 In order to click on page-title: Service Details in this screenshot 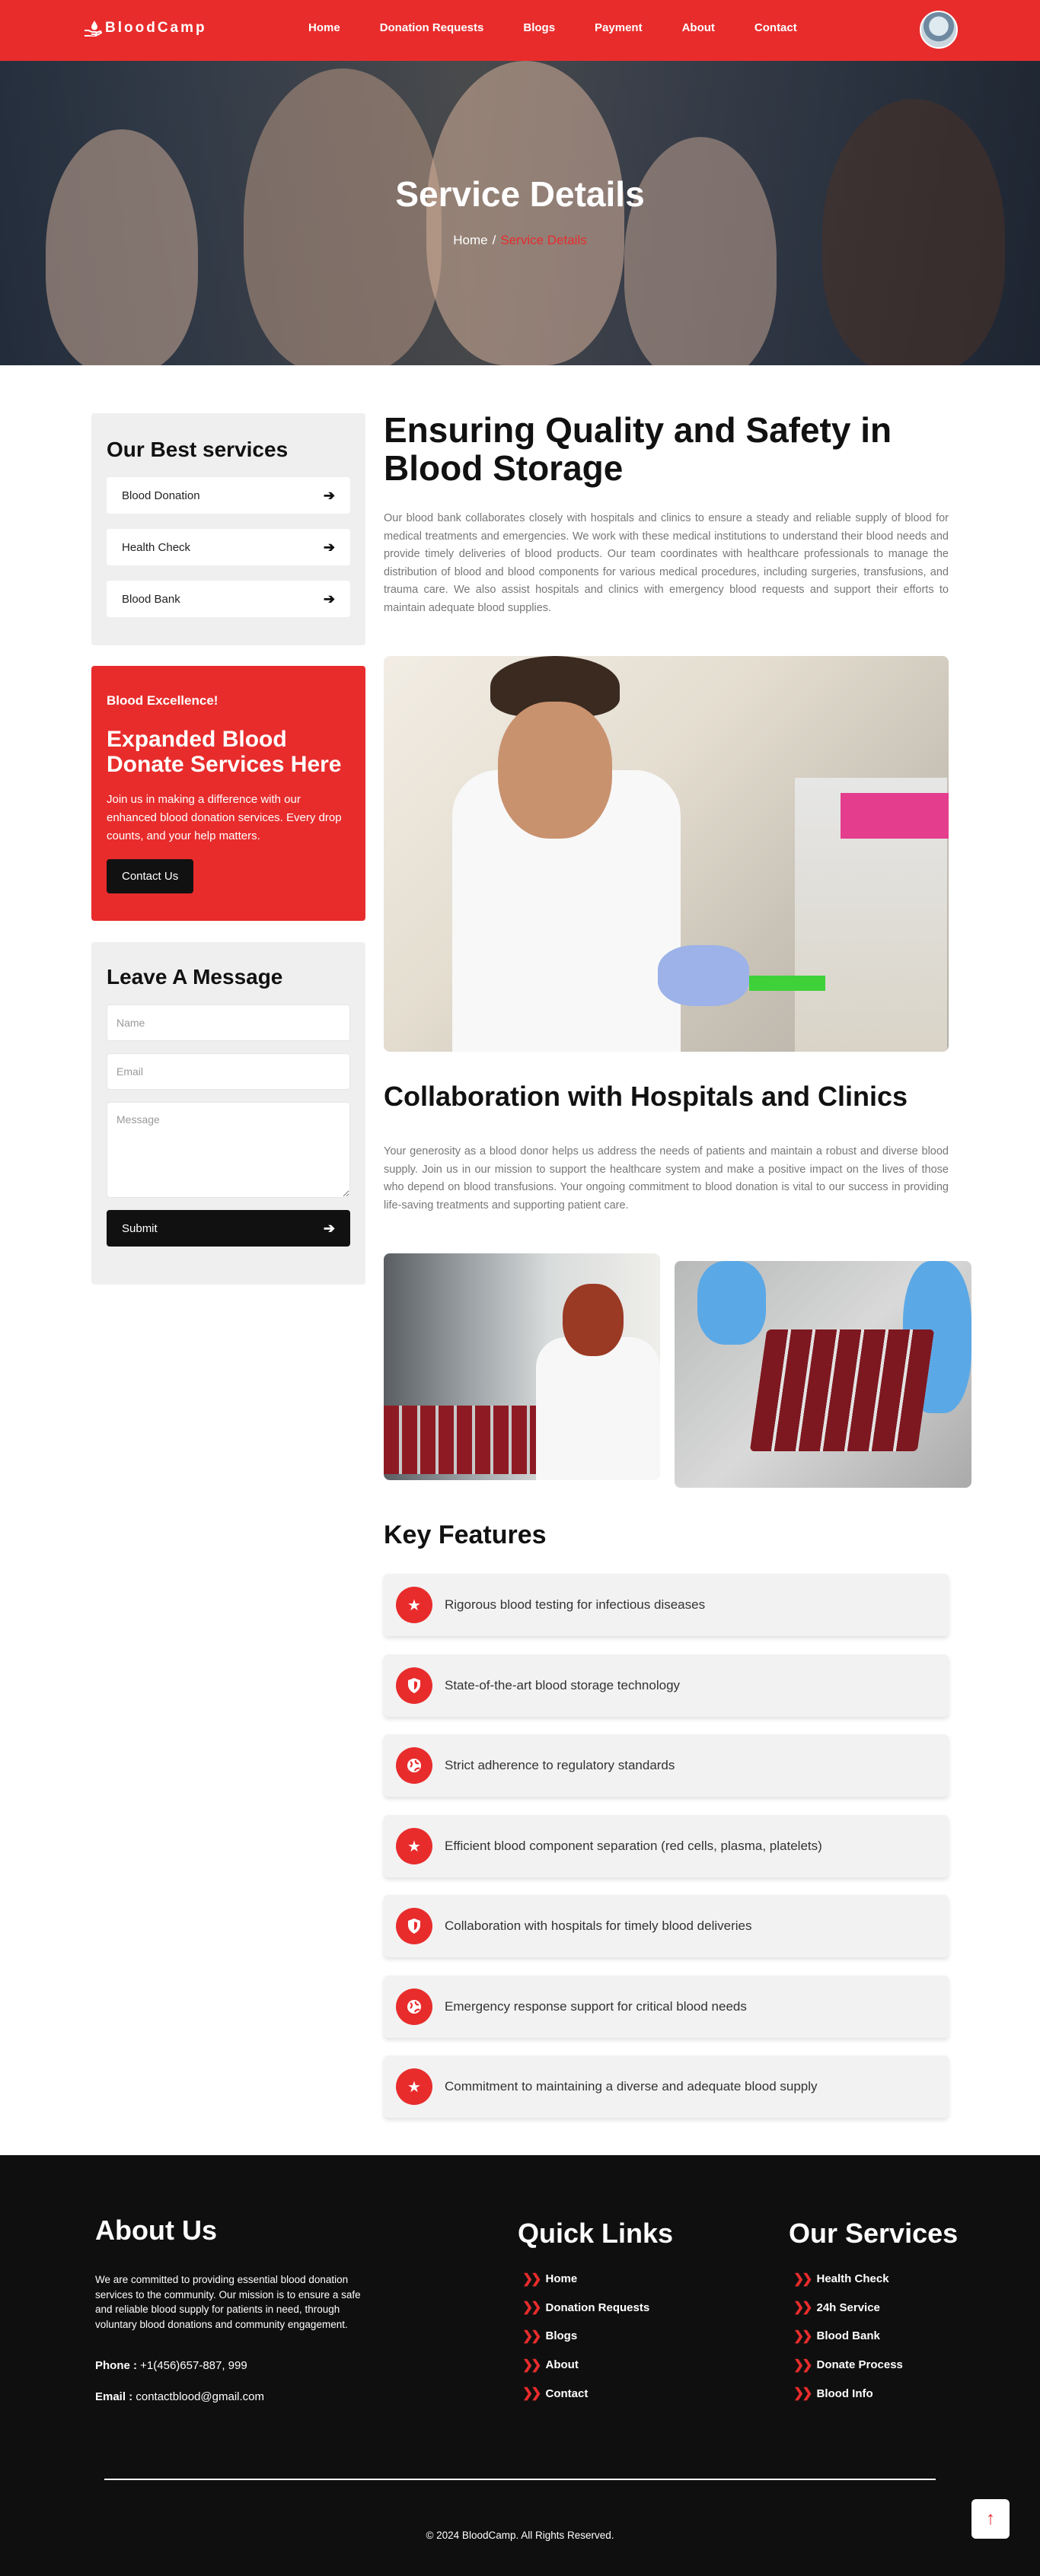, I will do `click(520, 194)`.